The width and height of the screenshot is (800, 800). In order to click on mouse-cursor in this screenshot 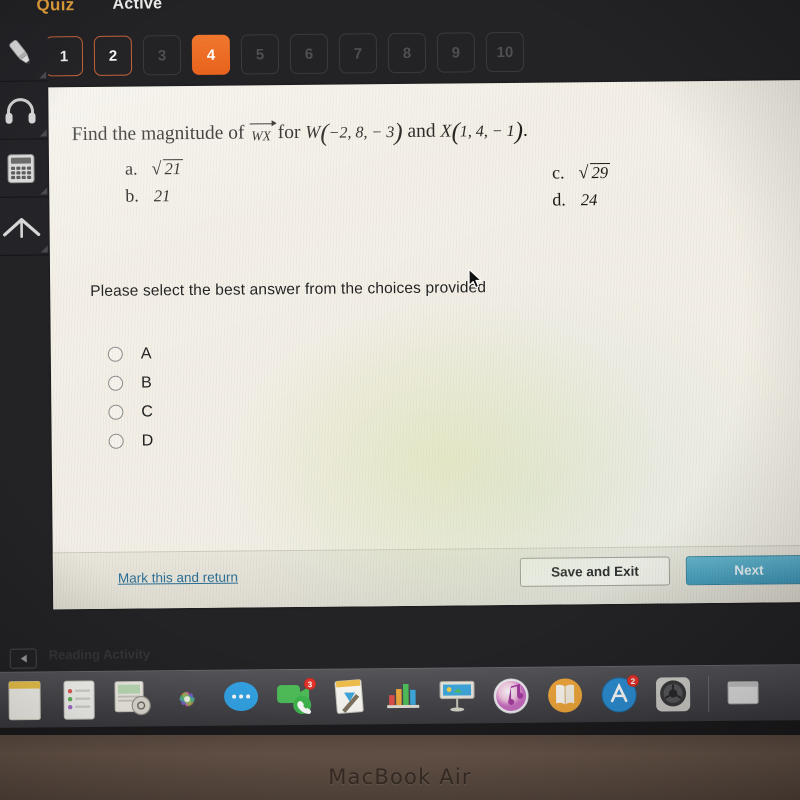, I will do `click(475, 281)`.